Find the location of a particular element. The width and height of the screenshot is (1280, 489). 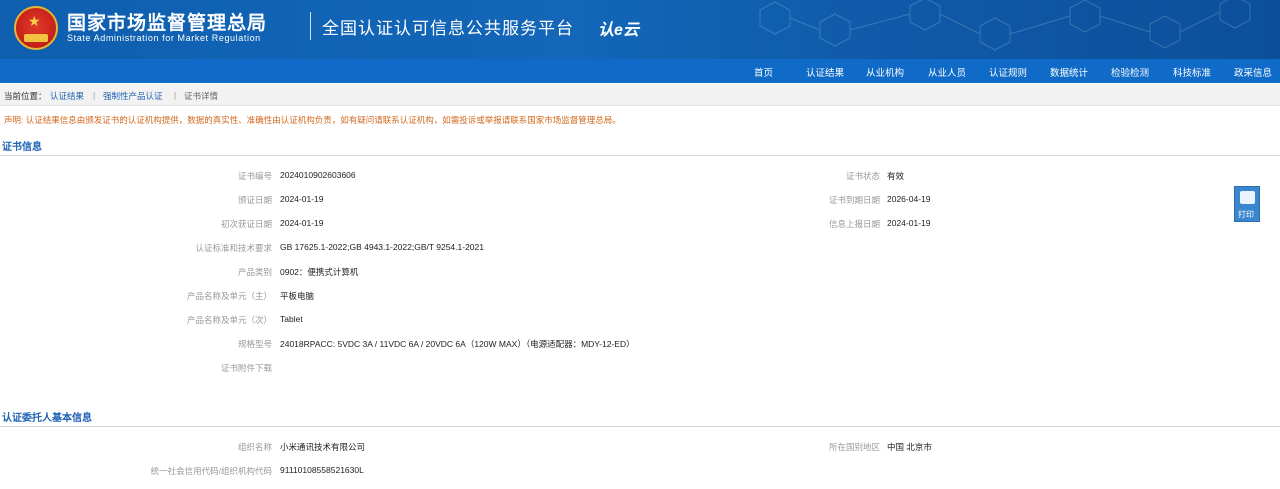

field-label: 产品名称及单元（次） is located at coordinates (229, 320).